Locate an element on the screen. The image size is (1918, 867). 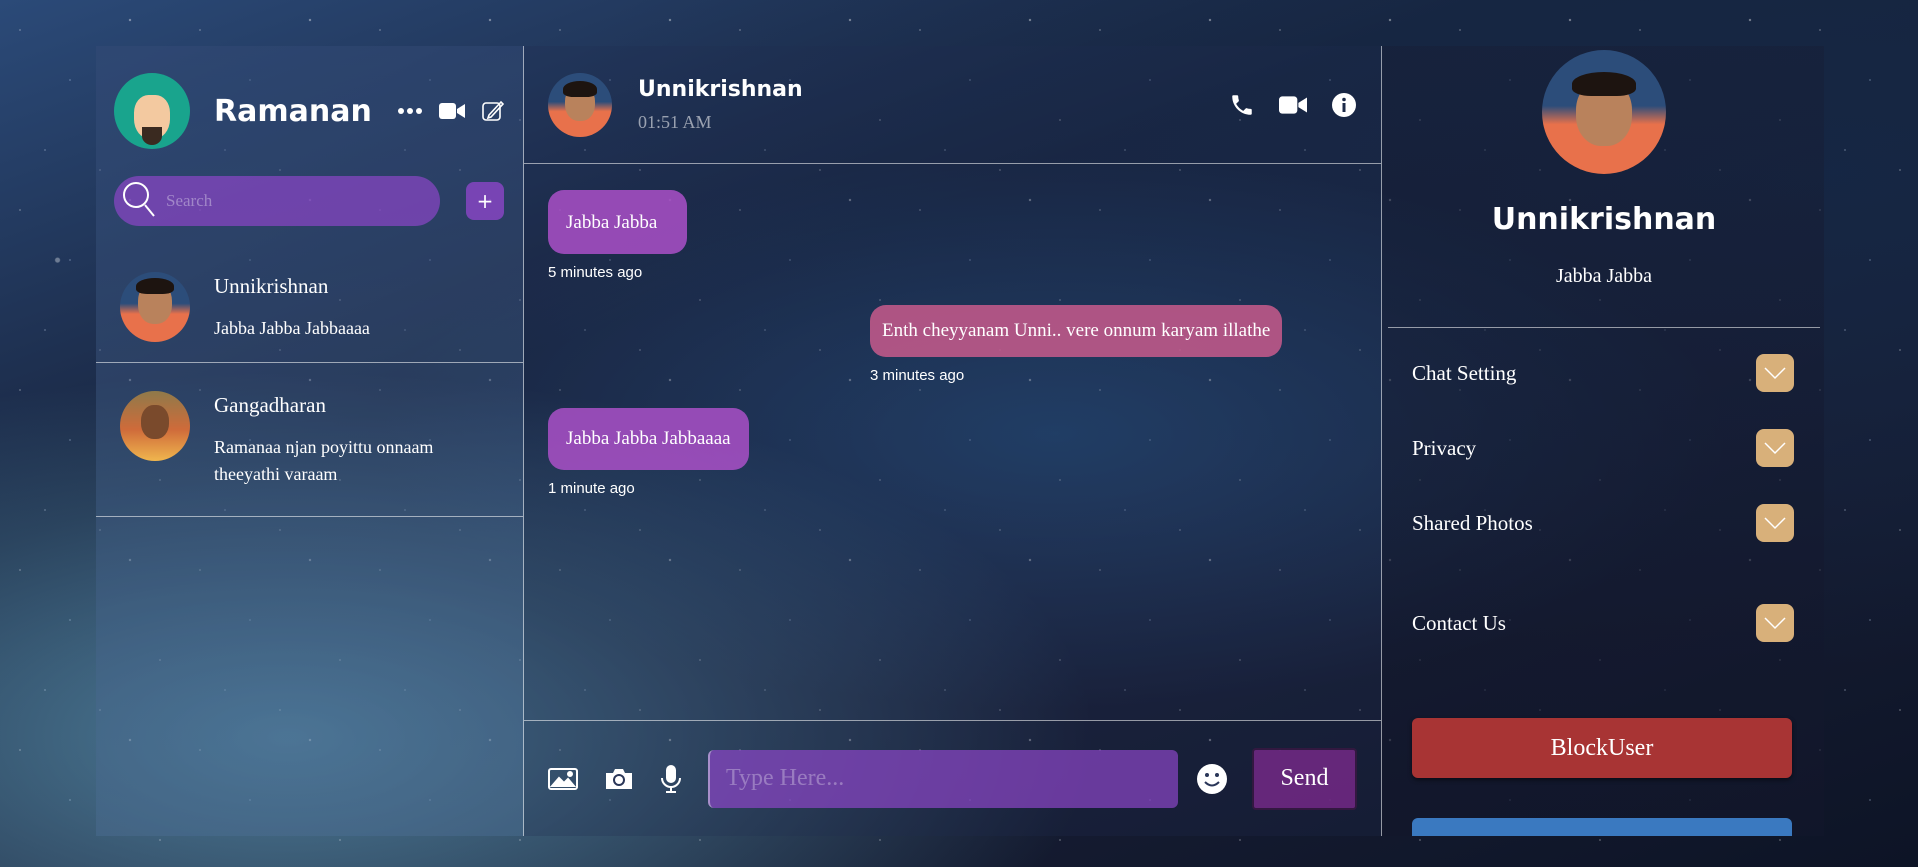
message-bubble: Jabba Jabba Jabbaaaa is located at coordinates (648, 439).